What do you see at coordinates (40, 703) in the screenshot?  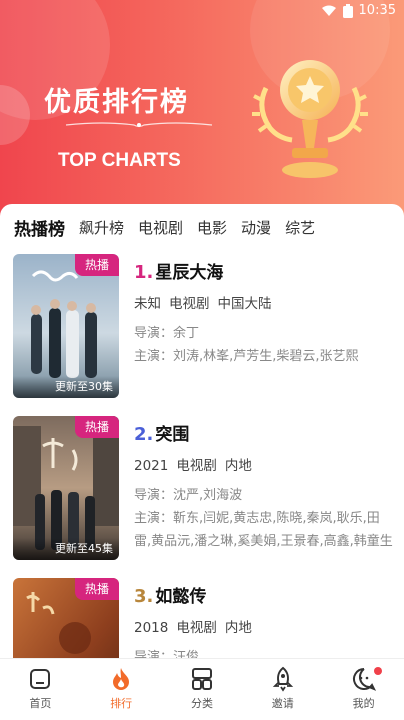 I see `tab-label: 首页` at bounding box center [40, 703].